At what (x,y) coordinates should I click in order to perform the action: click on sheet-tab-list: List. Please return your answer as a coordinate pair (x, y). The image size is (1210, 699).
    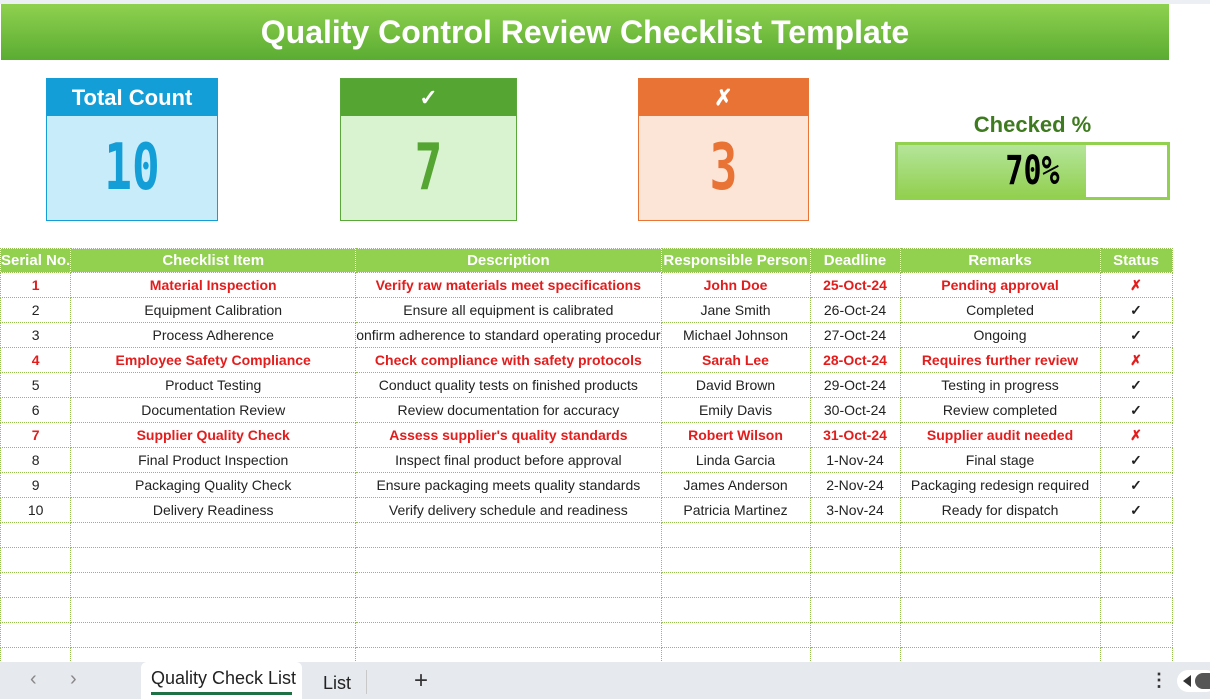
    Looking at the image, I should click on (337, 683).